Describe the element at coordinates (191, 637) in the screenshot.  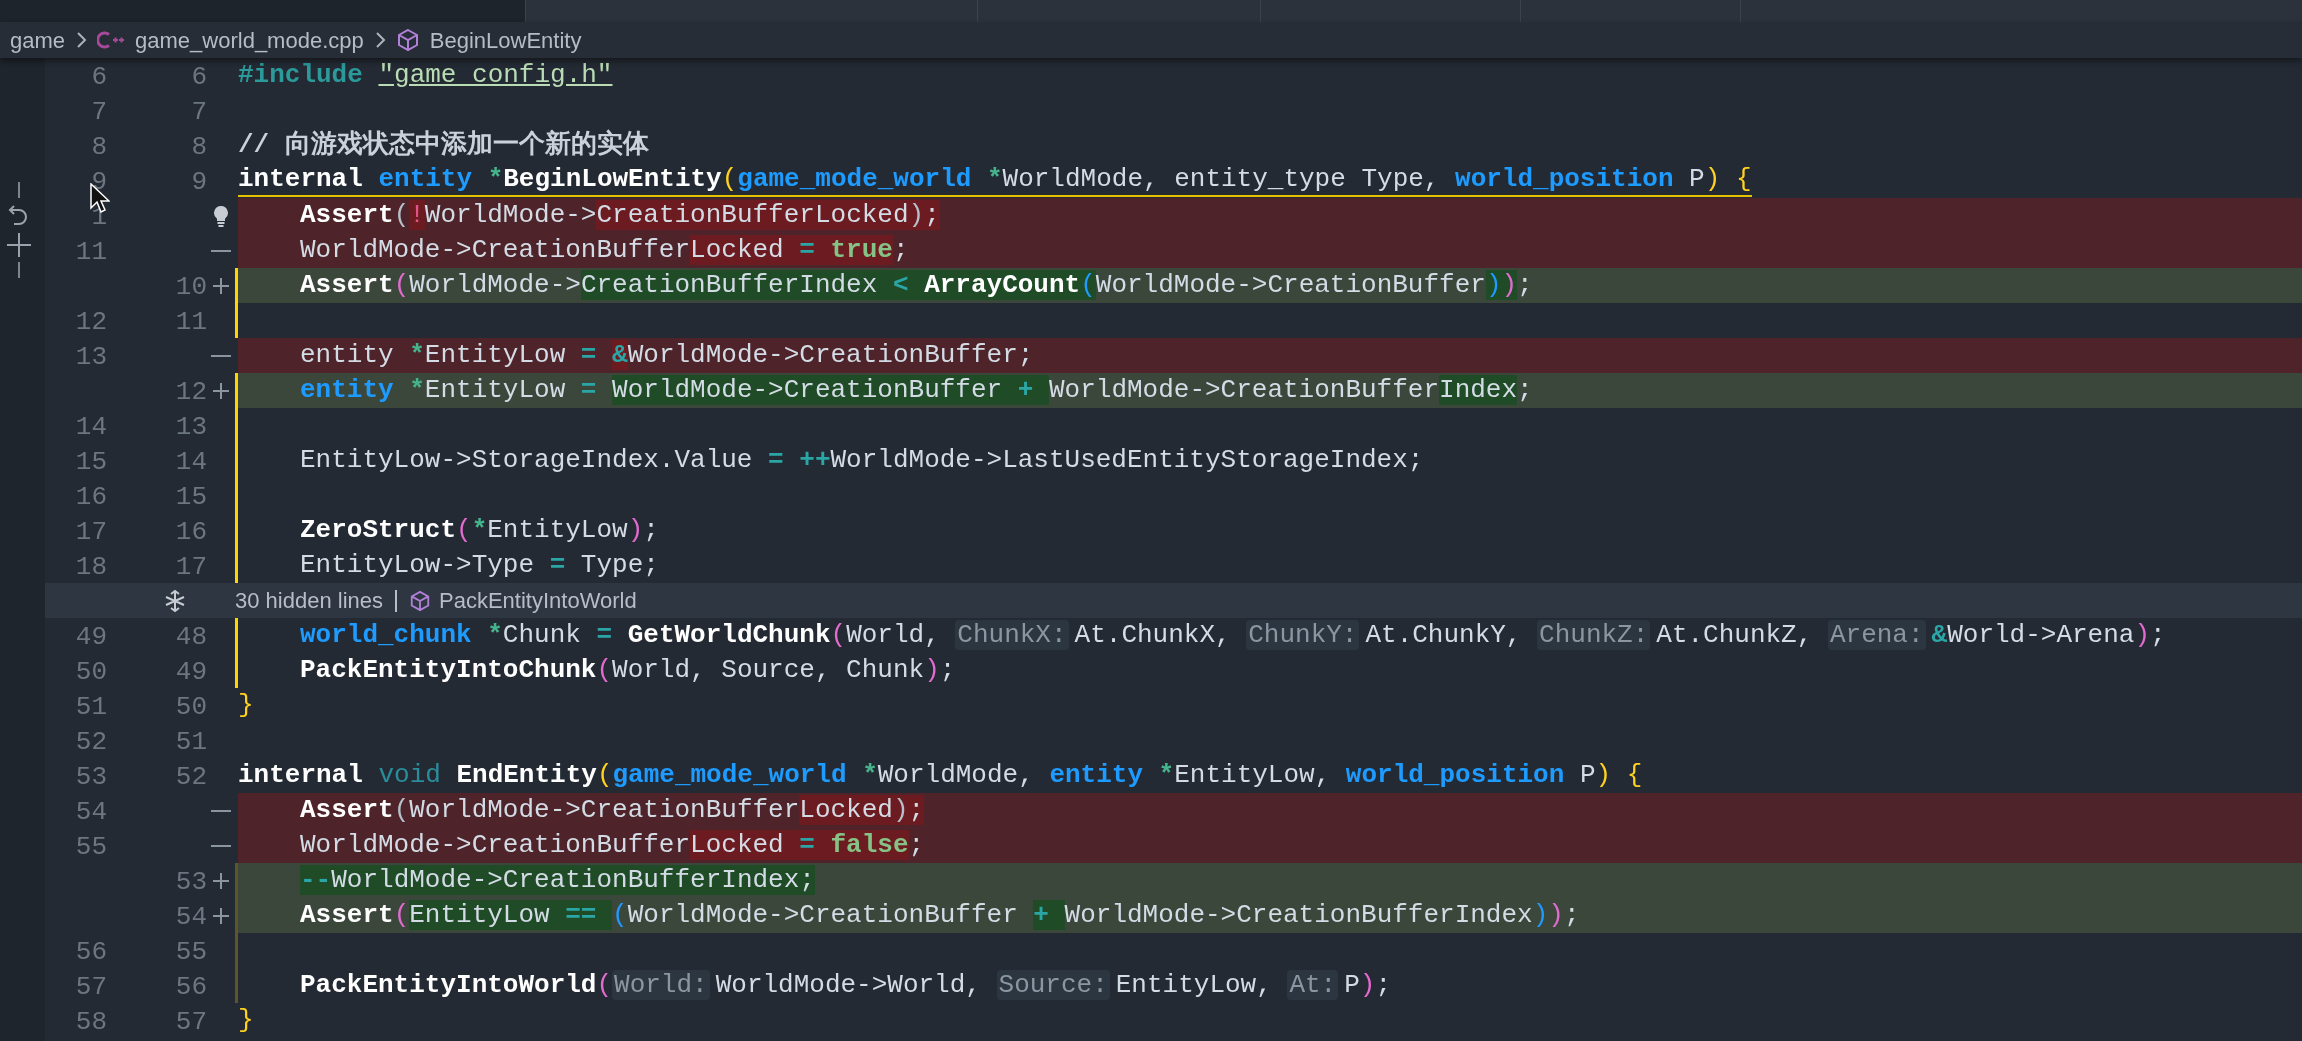
I see `line-number: 48` at that location.